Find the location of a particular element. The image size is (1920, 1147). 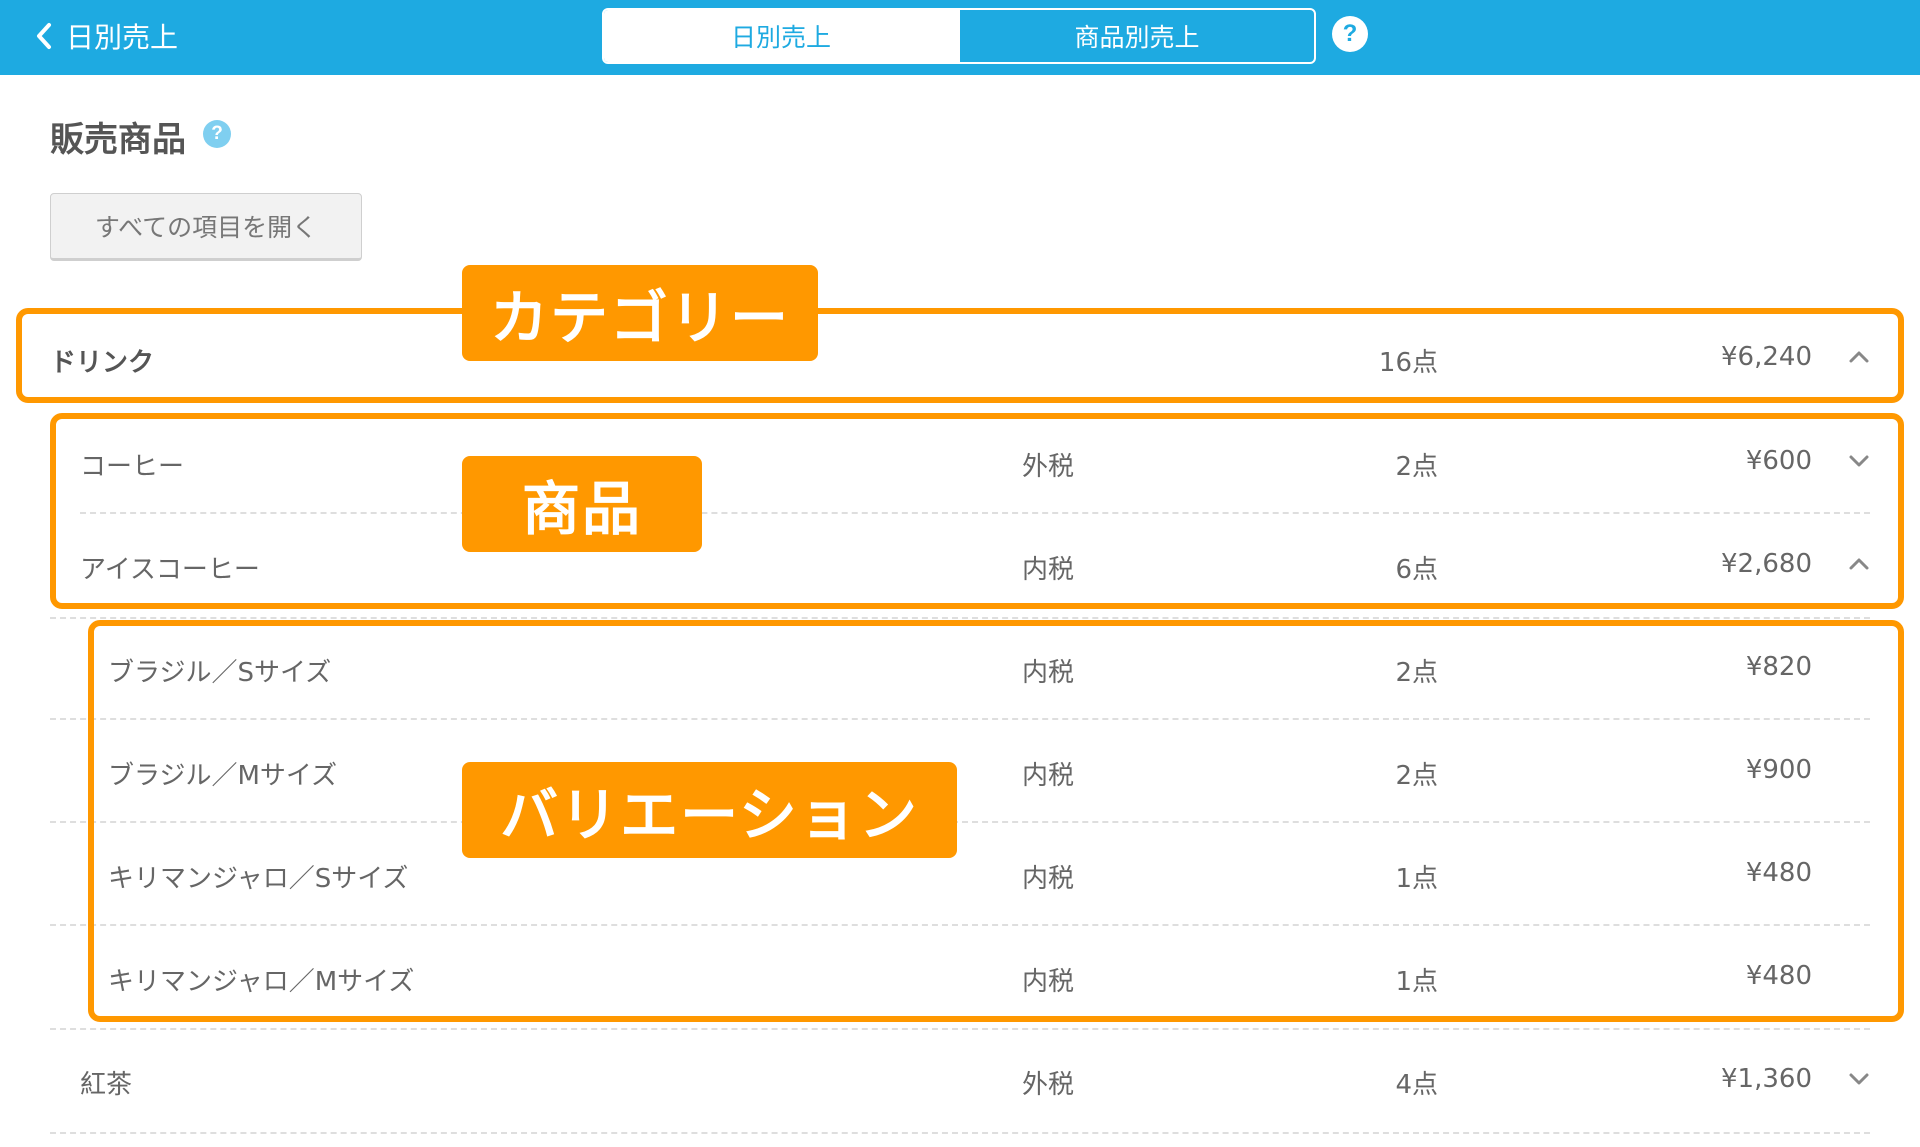

product-amount: ¥2,680 is located at coordinates (1766, 564).